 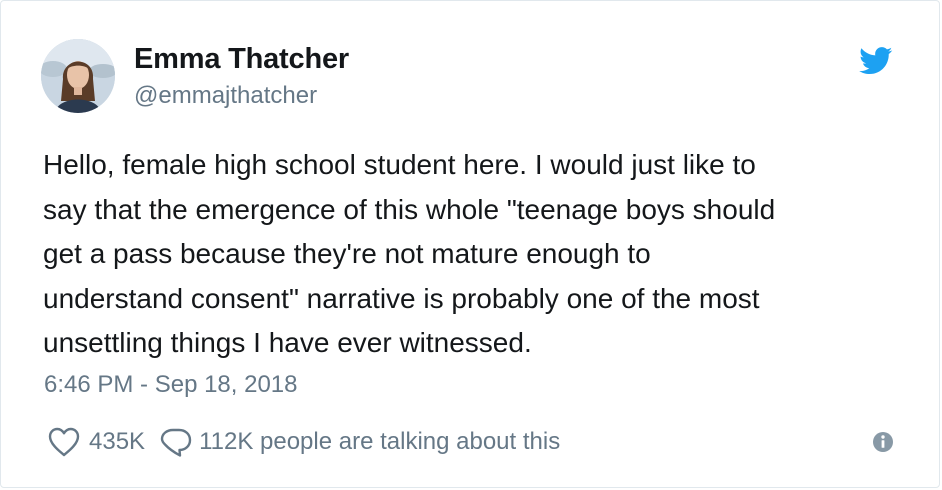 I want to click on like-count: 435K, so click(x=117, y=442).